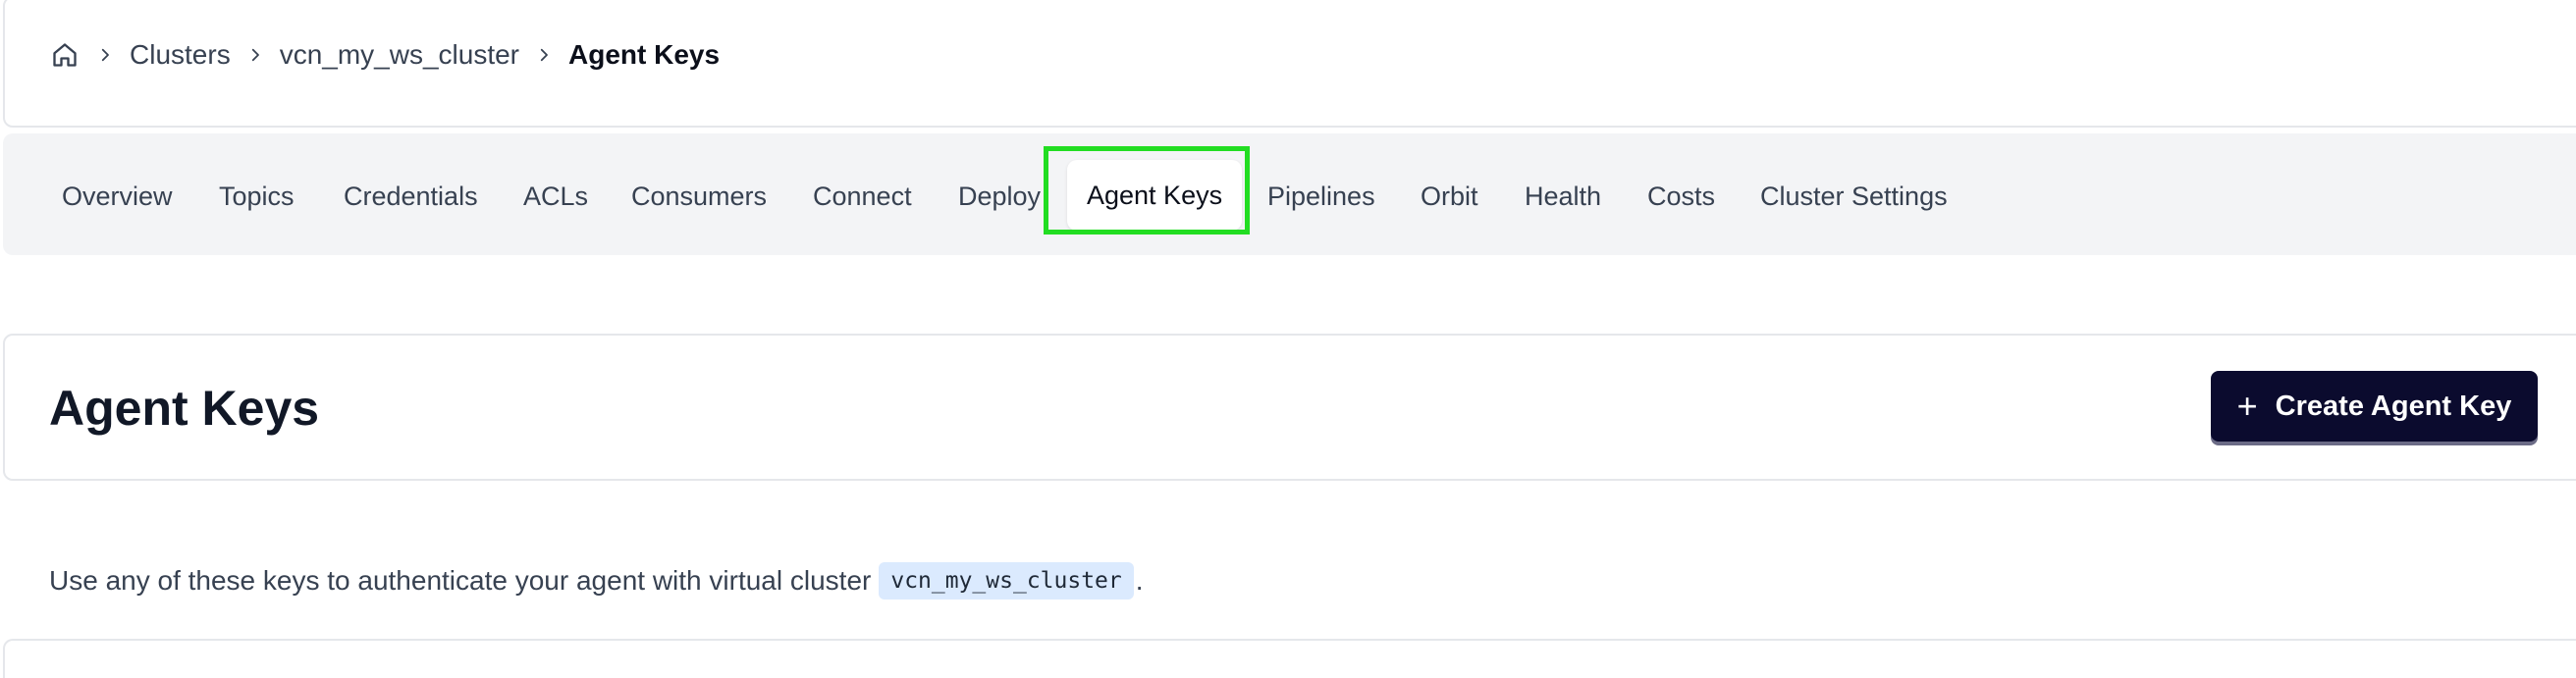 The image size is (2576, 678). What do you see at coordinates (1563, 196) in the screenshot?
I see `tab-health: Health` at bounding box center [1563, 196].